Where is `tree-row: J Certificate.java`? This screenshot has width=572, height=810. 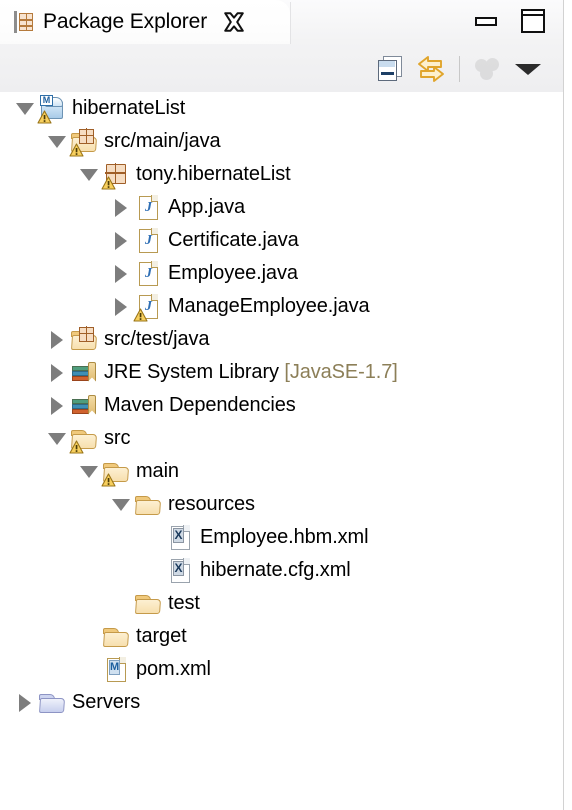
tree-row: J Certificate.java is located at coordinates (281, 240).